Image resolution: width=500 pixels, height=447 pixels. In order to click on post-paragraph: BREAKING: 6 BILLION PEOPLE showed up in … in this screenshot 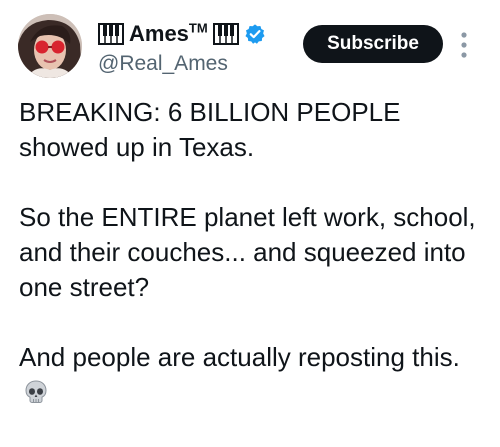, I will do `click(210, 129)`.